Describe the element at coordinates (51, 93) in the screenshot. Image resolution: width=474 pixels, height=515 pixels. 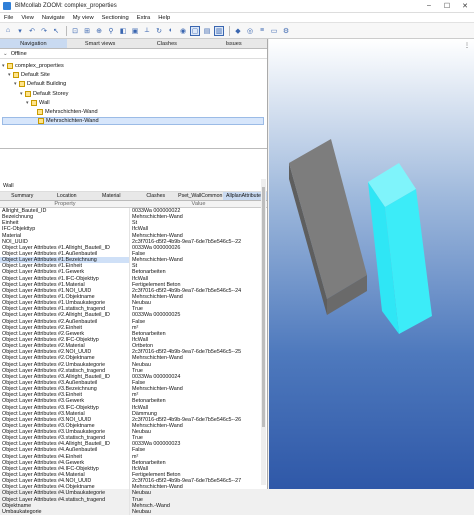
I see `tree-node-label: Default Storey` at that location.